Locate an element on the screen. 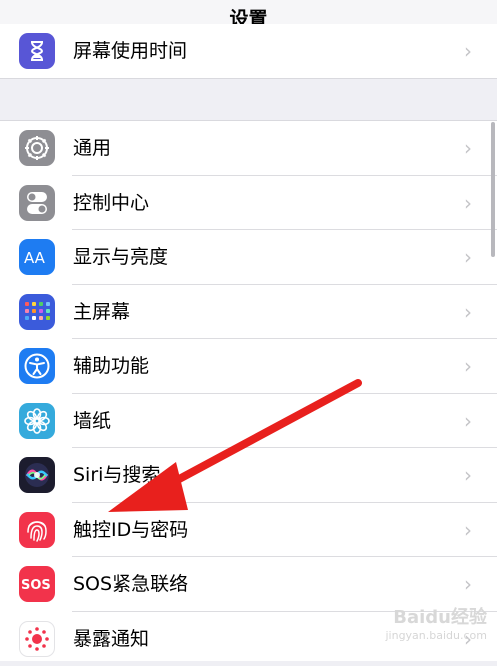 Image resolution: width=497 pixels, height=666 pixels. settings-row-screen-time: 屏幕使用时间 › is located at coordinates (248, 51).